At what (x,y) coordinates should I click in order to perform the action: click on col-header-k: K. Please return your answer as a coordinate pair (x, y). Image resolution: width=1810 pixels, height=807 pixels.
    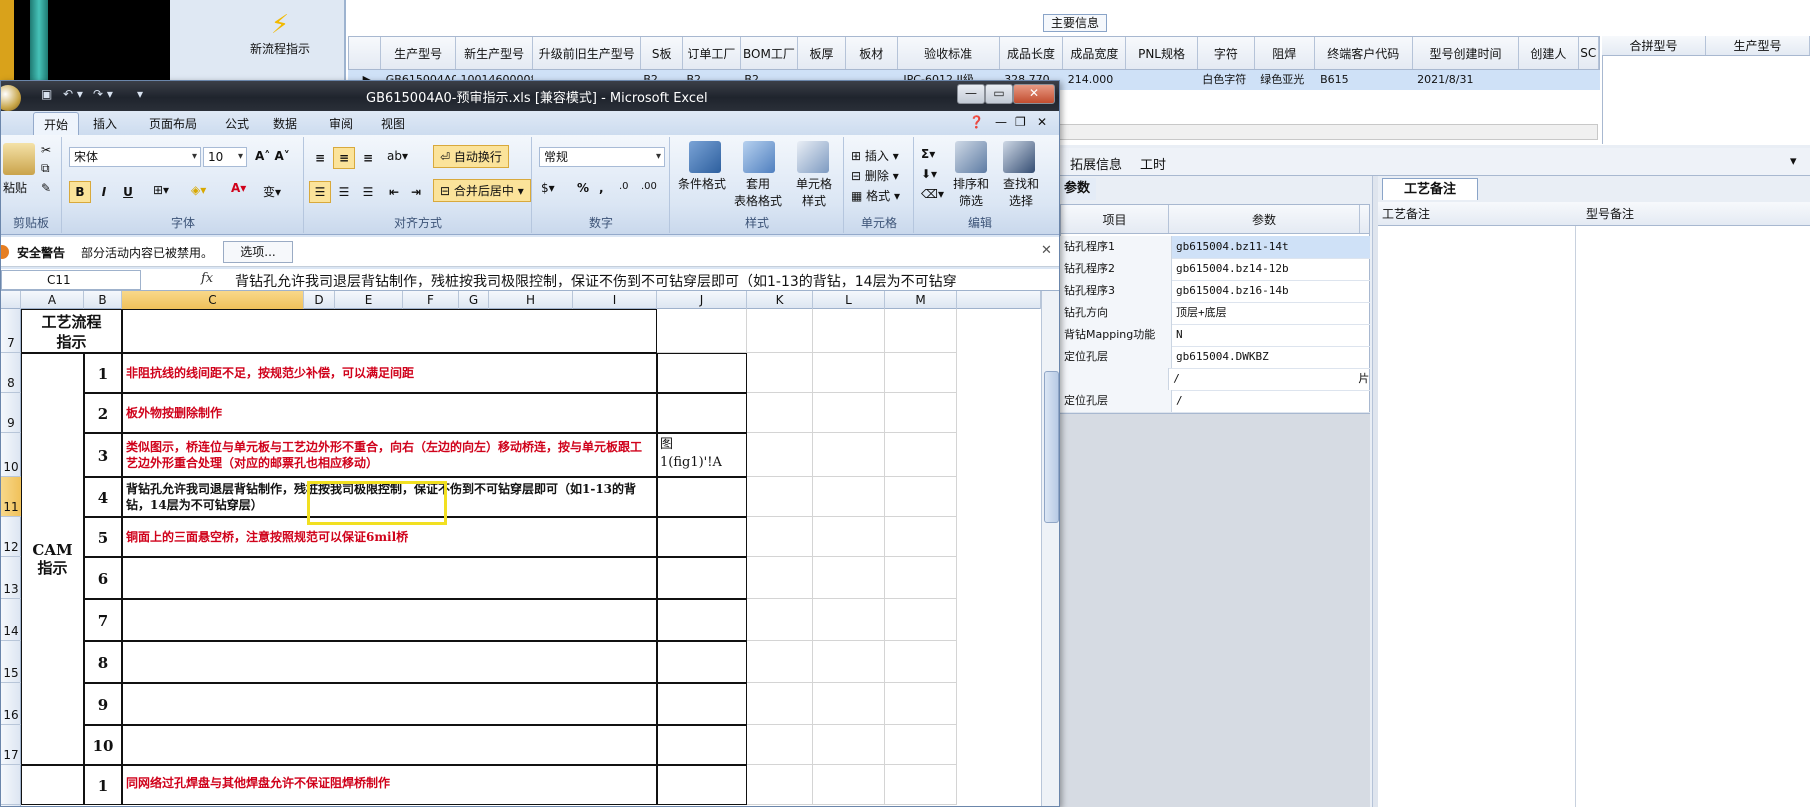
    Looking at the image, I should click on (780, 300).